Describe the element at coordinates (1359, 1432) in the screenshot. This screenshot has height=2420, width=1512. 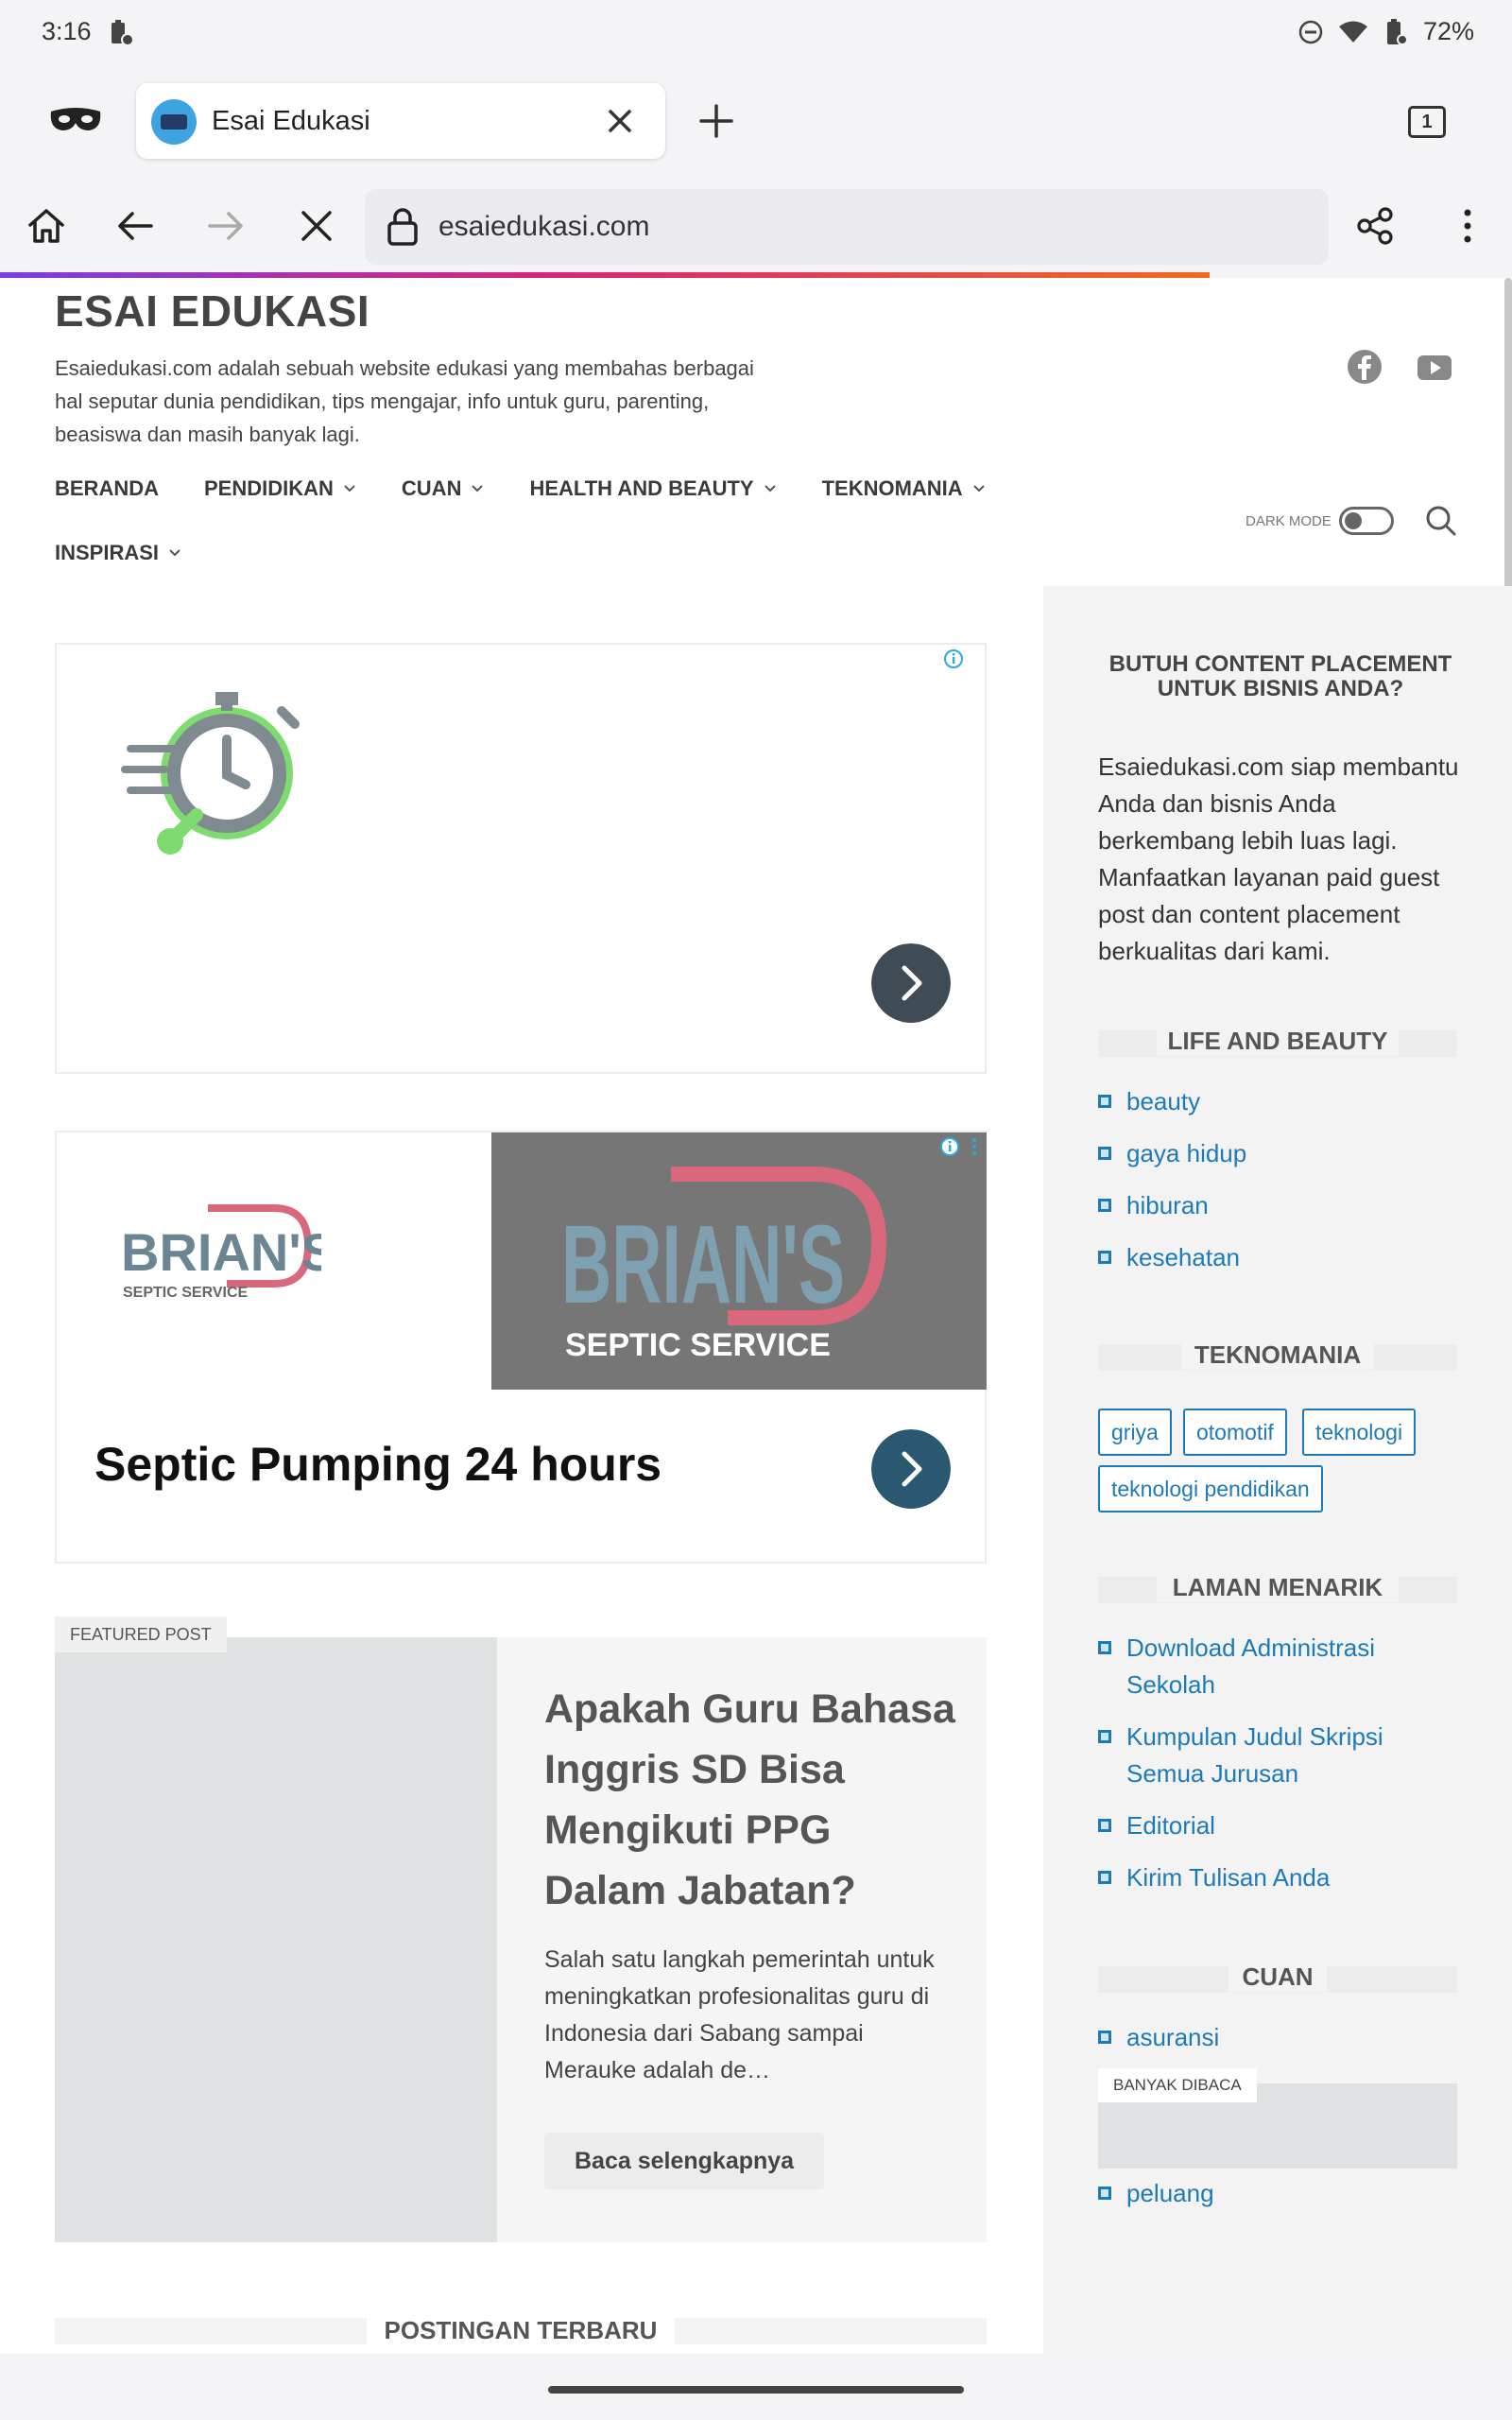
I see `tag-teknologi: teknologi` at that location.